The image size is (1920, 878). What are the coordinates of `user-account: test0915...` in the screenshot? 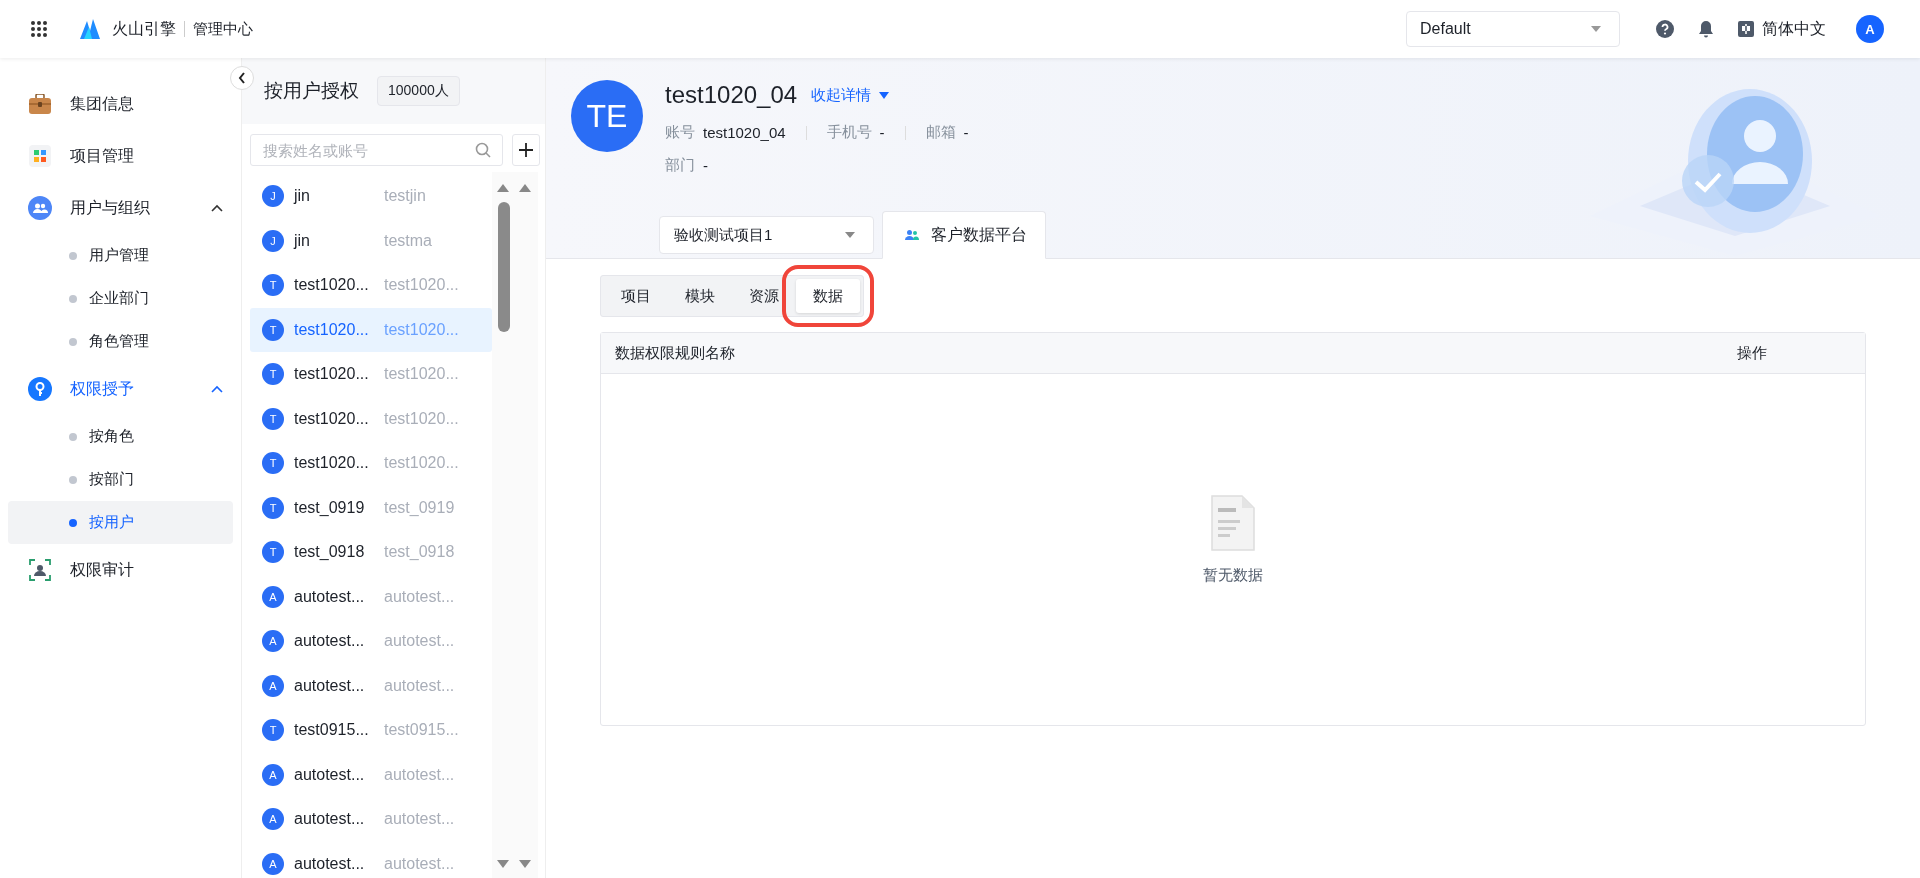 It's located at (421, 730).